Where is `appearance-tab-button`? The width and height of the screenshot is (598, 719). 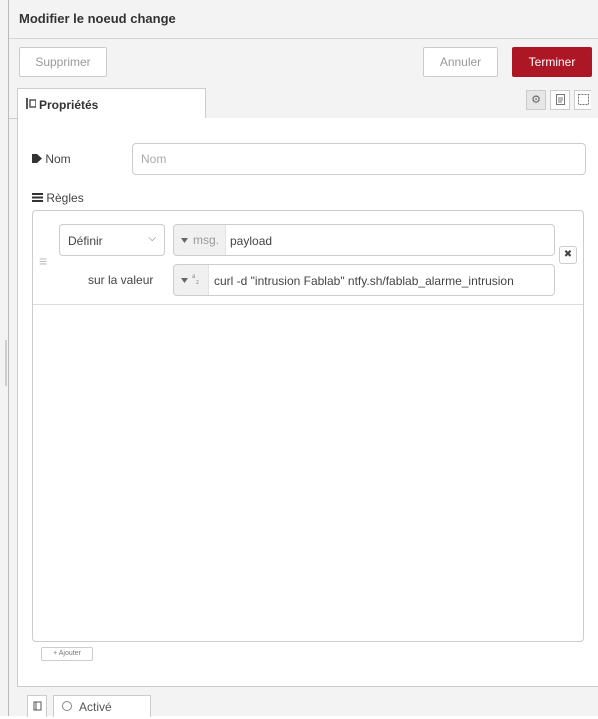
appearance-tab-button is located at coordinates (582, 100).